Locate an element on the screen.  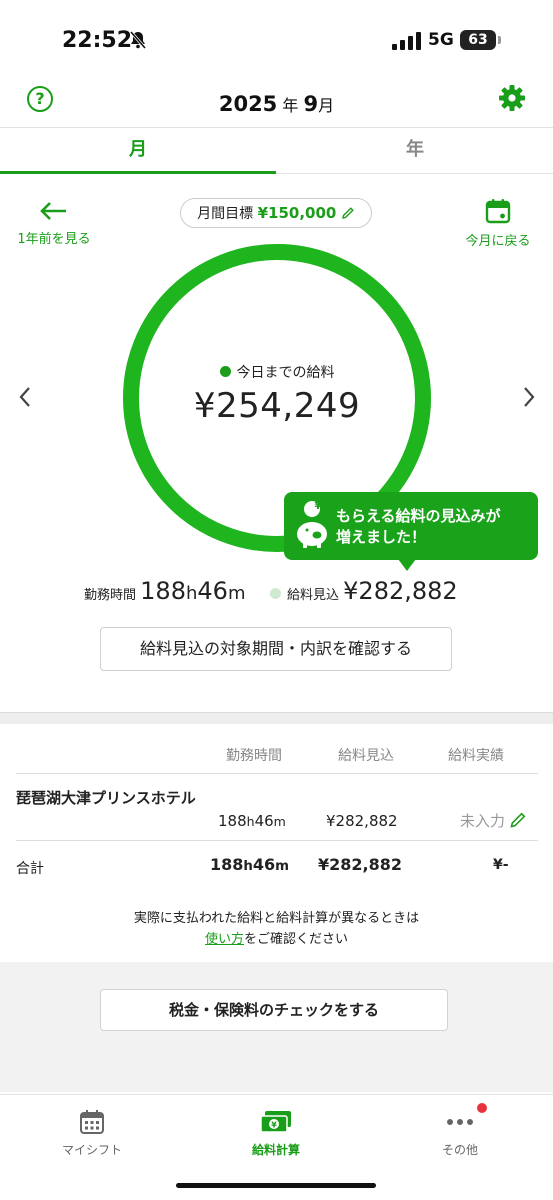
work-hours-unit: h is located at coordinates (191, 593).